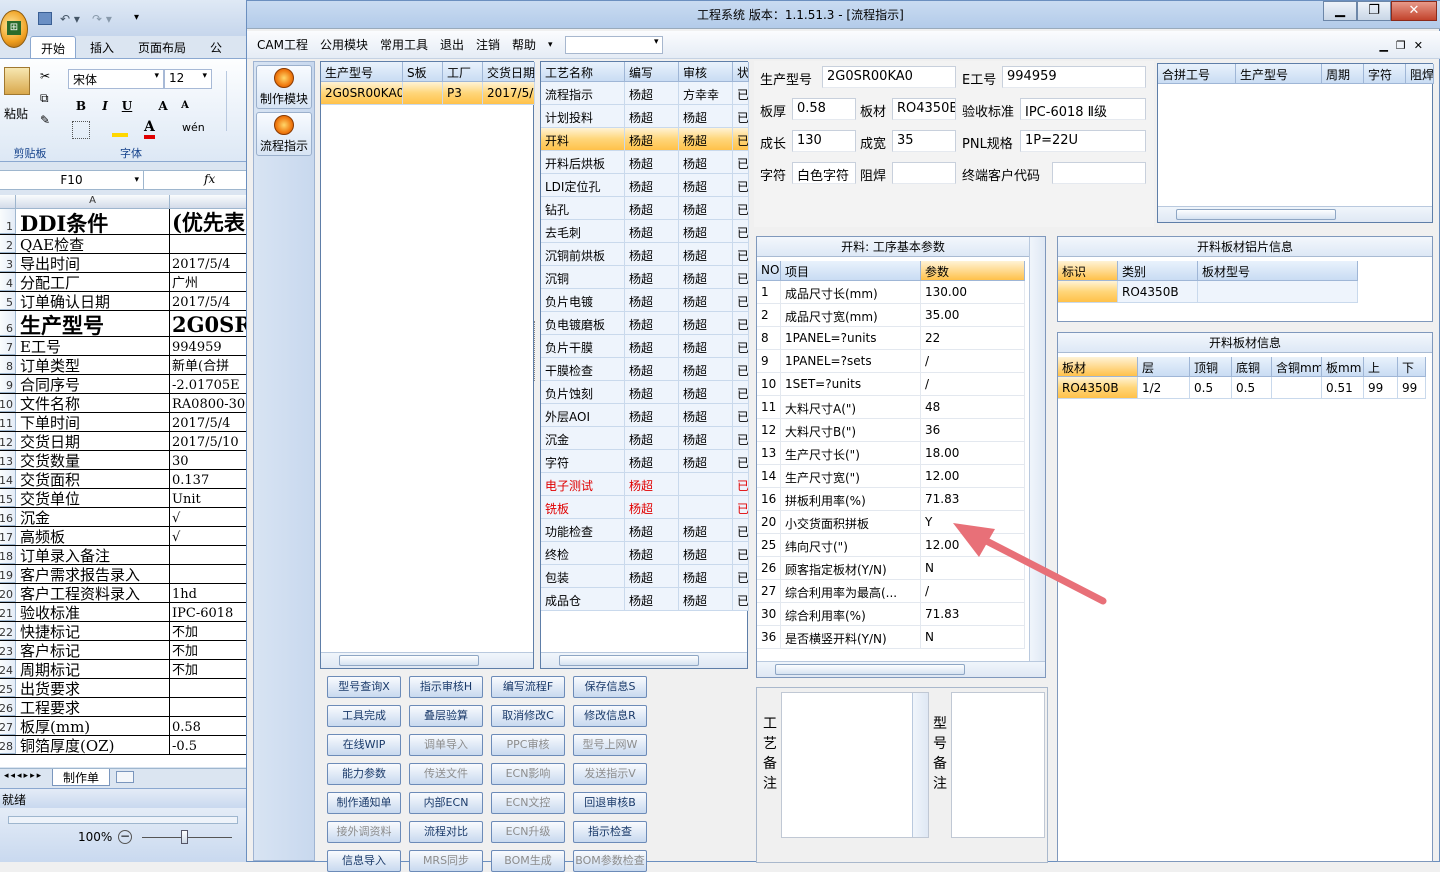 This screenshot has height=872, width=1440. What do you see at coordinates (209, 179) in the screenshot?
I see `insert-function-icon: fx` at bounding box center [209, 179].